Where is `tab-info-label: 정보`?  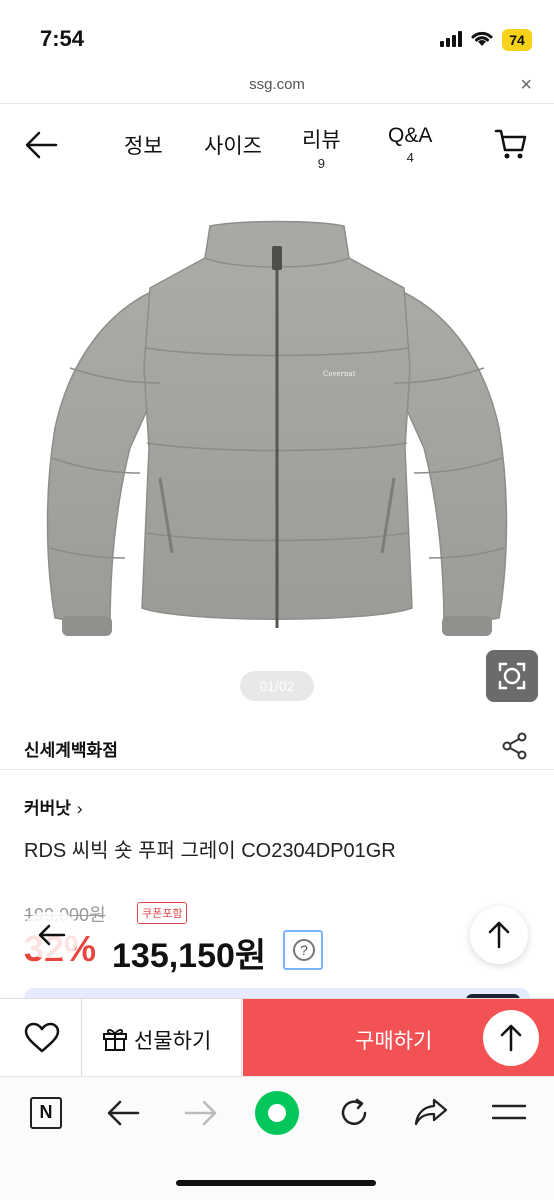
tab-info-label: 정보 is located at coordinates (143, 146).